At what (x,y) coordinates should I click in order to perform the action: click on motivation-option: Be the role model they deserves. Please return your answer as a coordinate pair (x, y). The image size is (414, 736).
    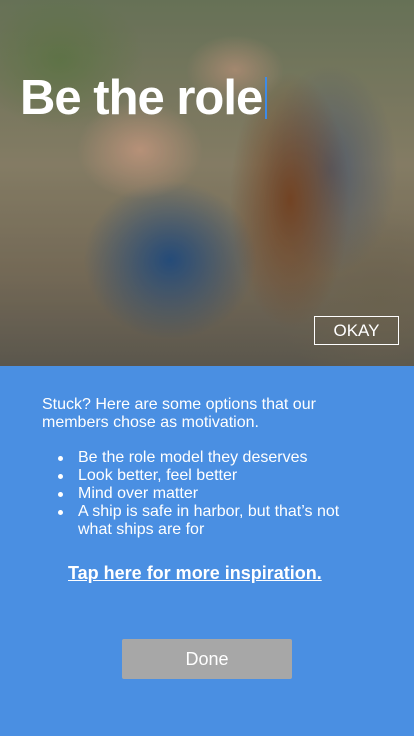
    Looking at the image, I should click on (213, 458).